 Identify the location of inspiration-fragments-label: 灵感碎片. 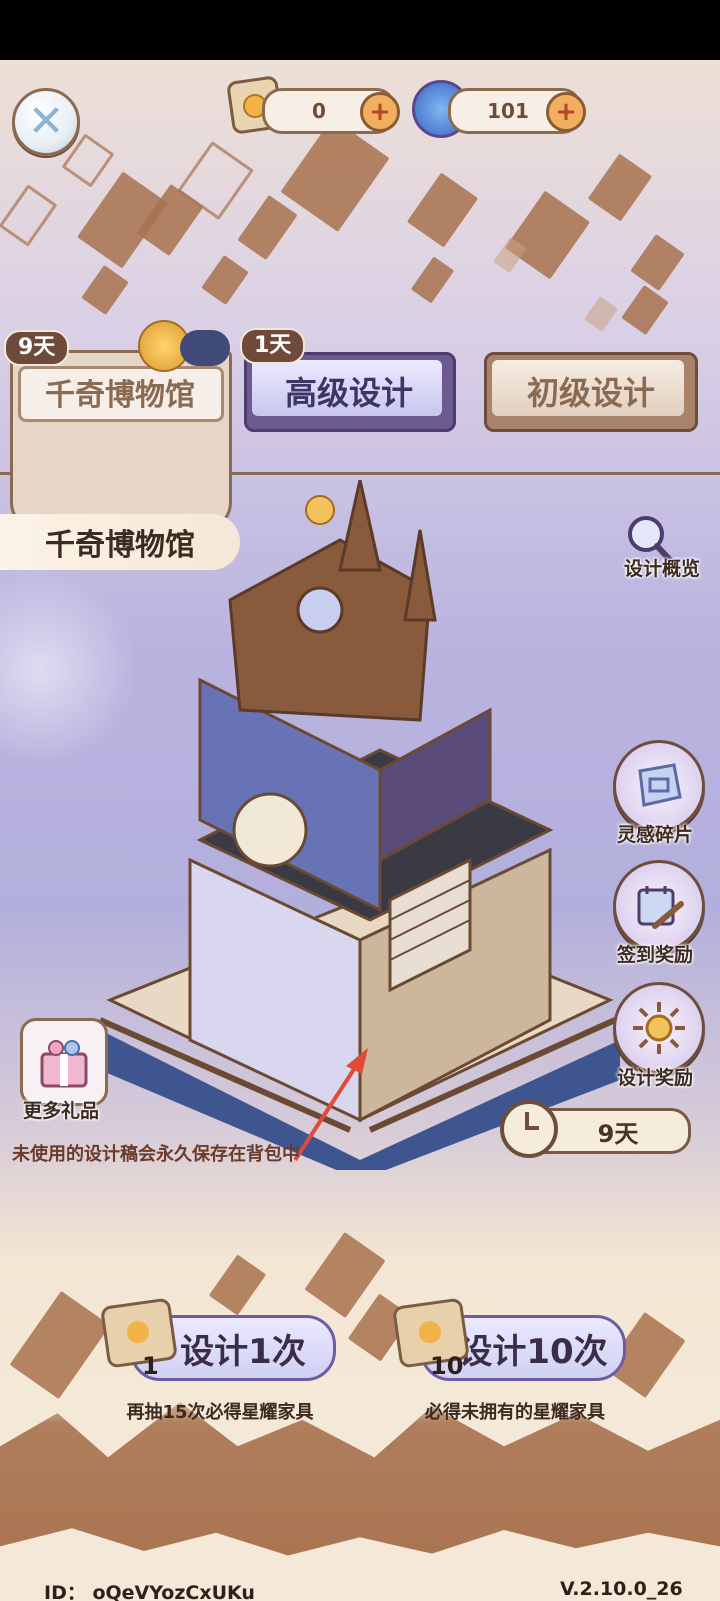
(654, 835).